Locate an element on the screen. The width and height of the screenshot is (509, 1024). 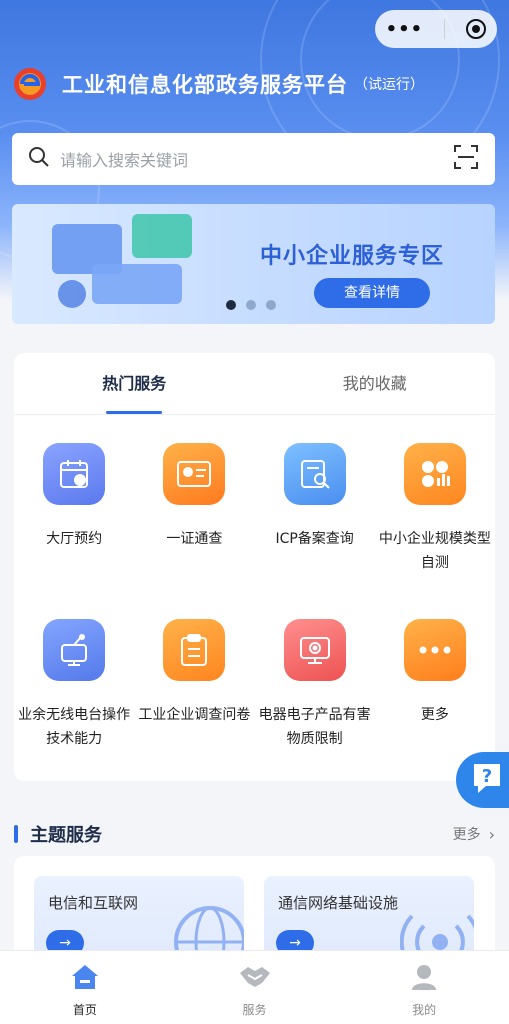
service-label: 大厅预约 is located at coordinates (74, 539).